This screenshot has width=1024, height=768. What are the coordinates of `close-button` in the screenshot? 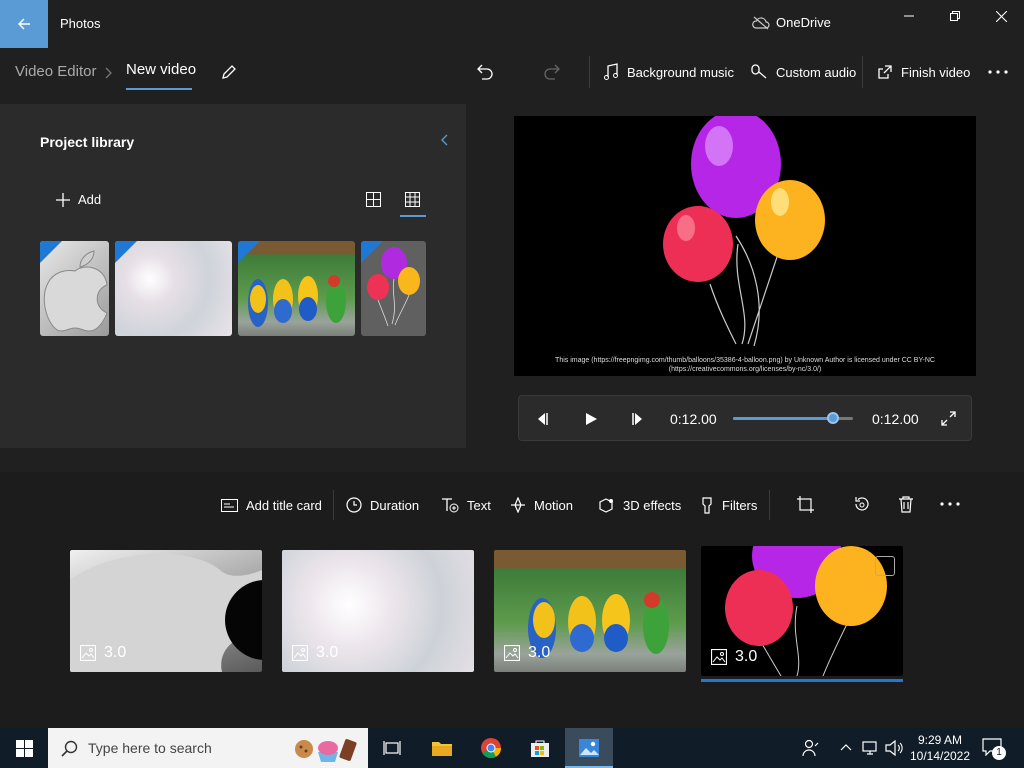 It's located at (1001, 16).